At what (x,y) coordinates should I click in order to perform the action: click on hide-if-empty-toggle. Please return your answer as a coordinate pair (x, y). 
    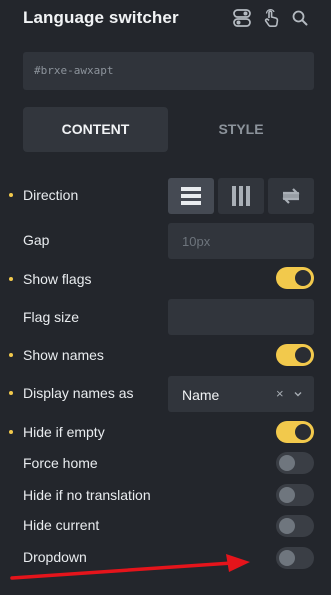
    Looking at the image, I should click on (295, 432).